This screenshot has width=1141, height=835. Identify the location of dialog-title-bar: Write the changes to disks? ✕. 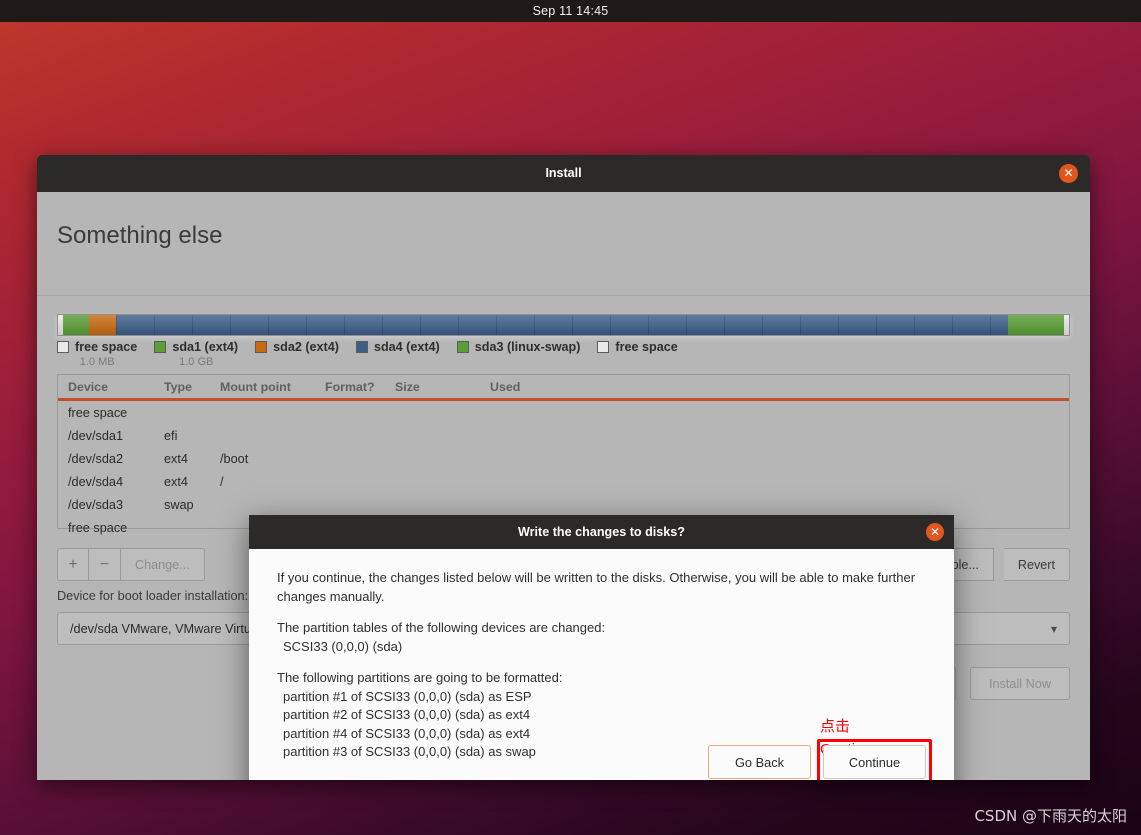
(601, 532).